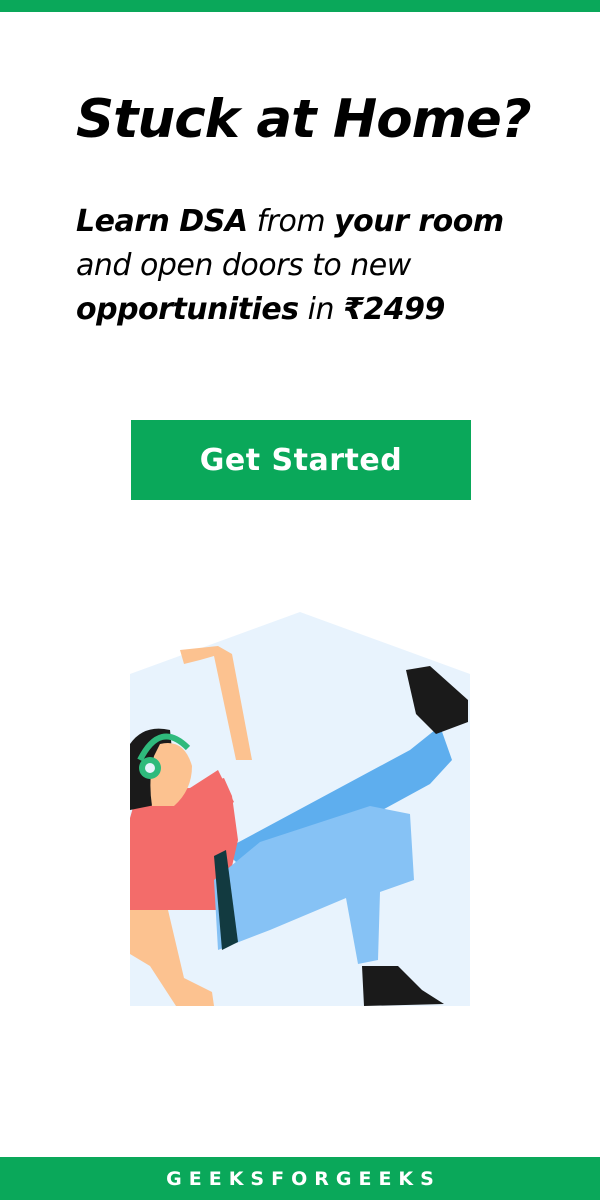 This screenshot has width=600, height=1200. What do you see at coordinates (304, 119) in the screenshot?
I see `page-headline: Stuck at Home?` at bounding box center [304, 119].